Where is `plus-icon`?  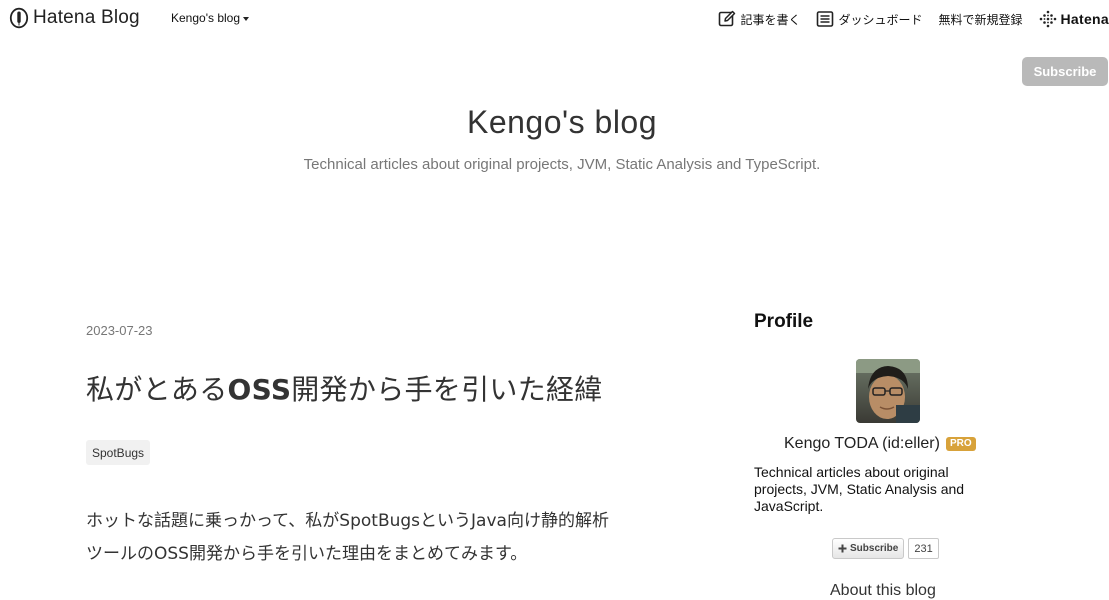 plus-icon is located at coordinates (842, 548).